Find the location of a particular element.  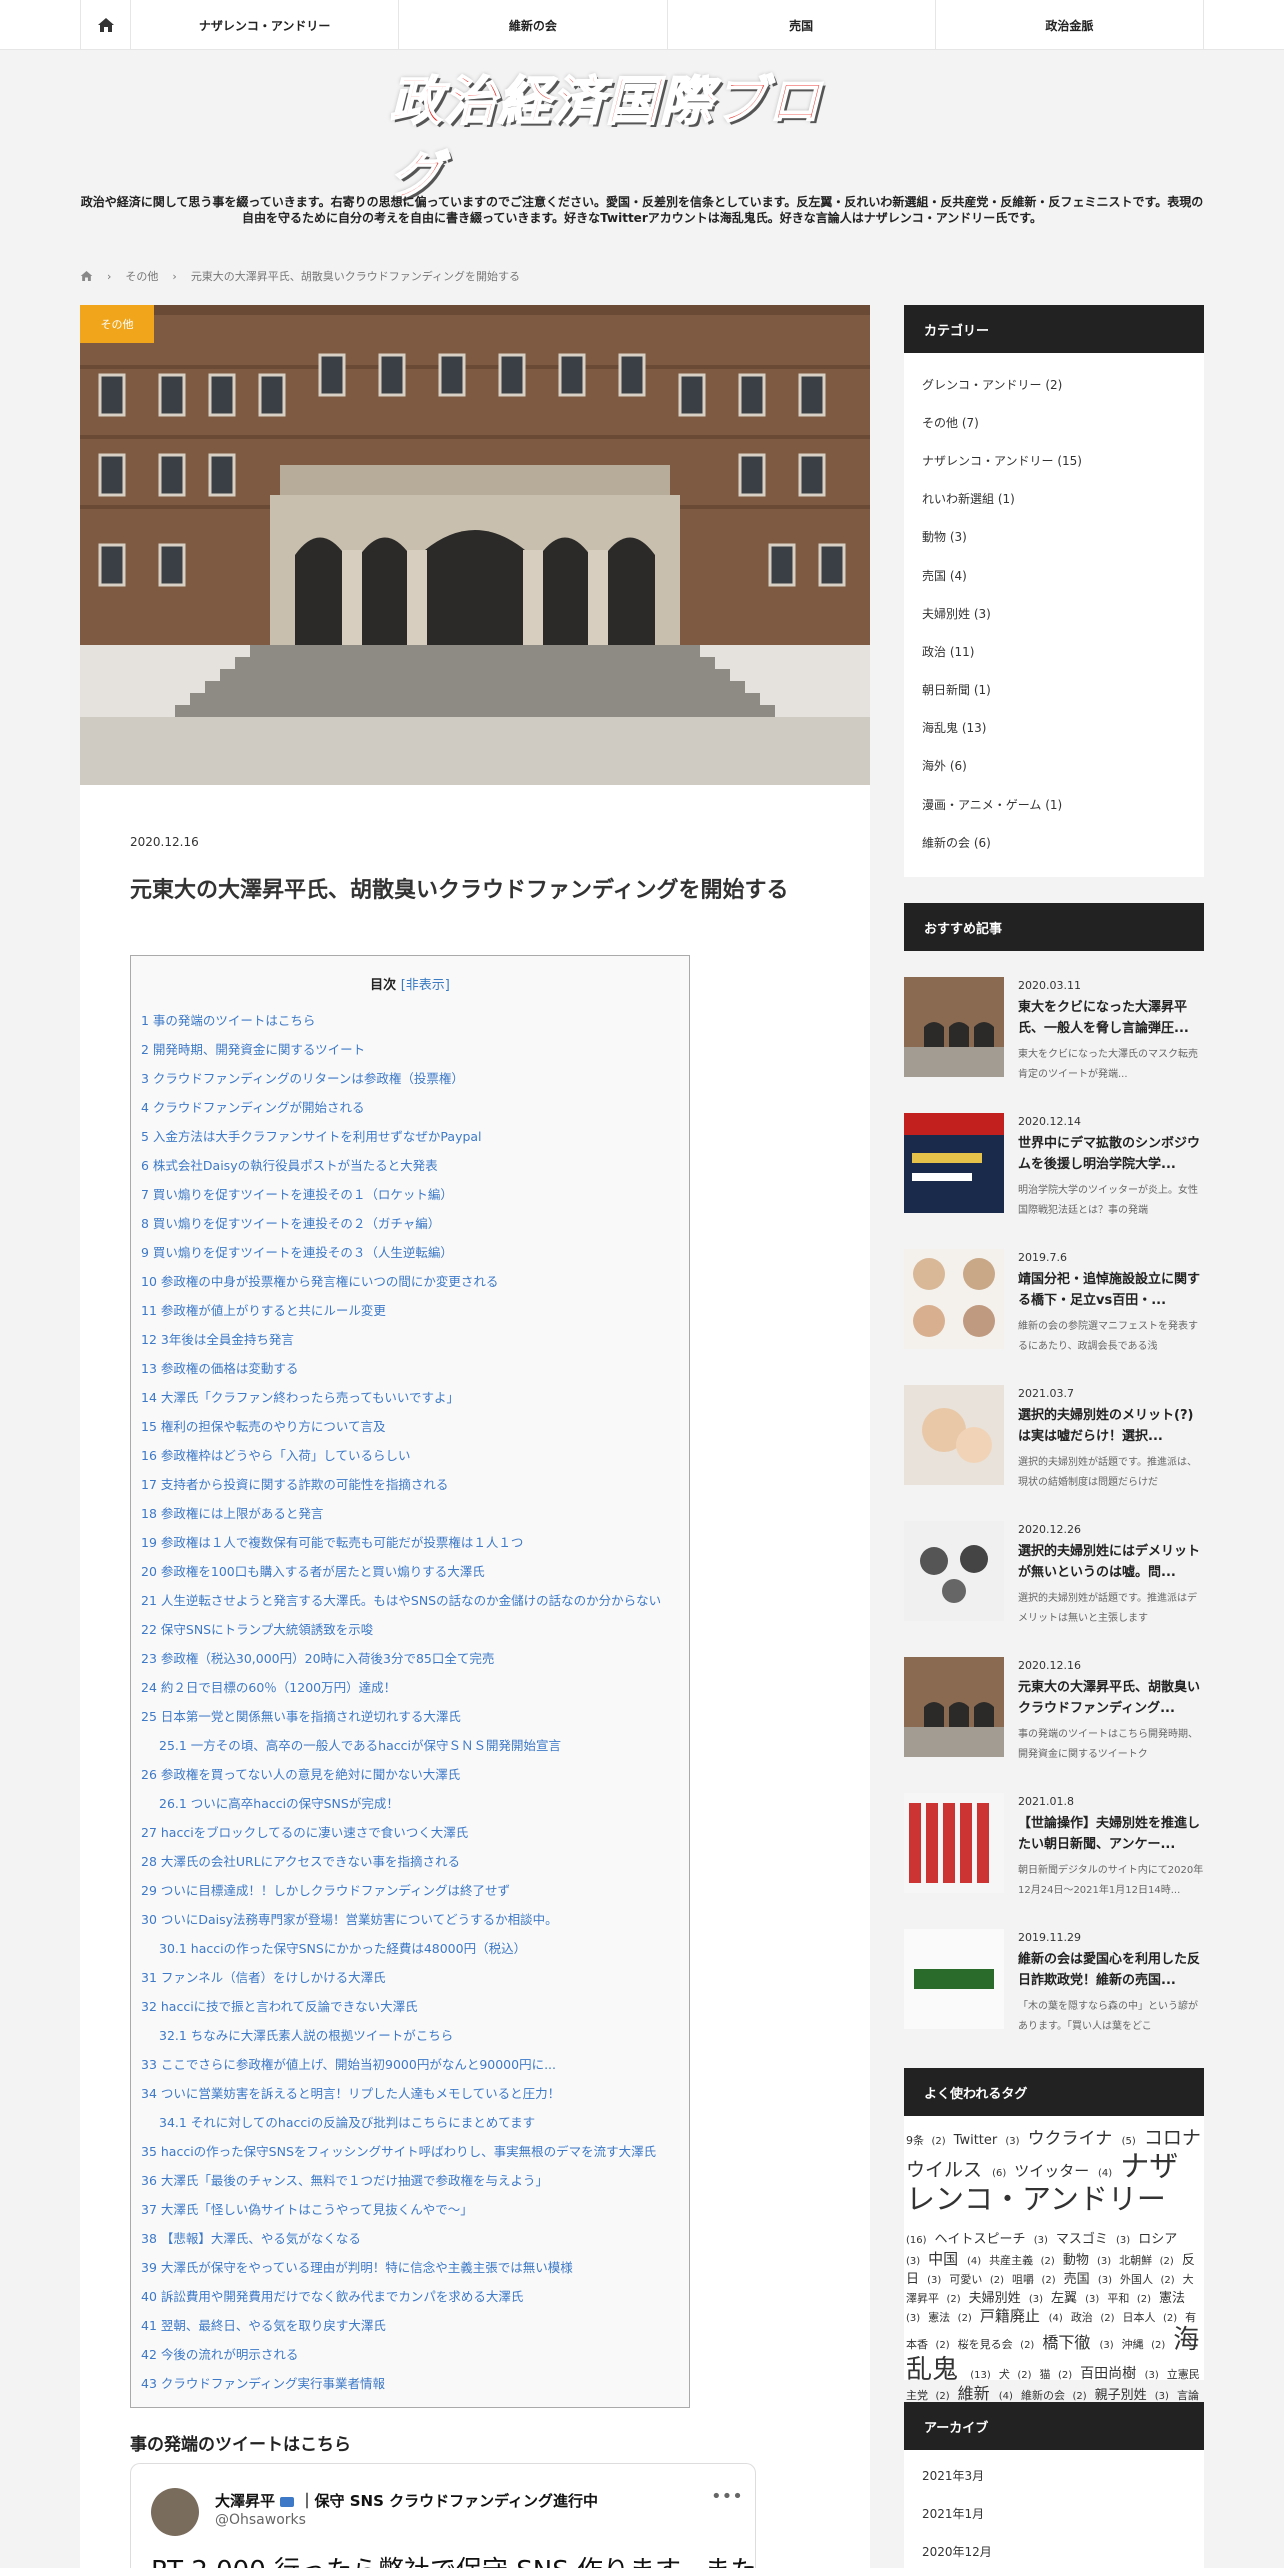

toc-item: 25 日本第一党と関係無い事を指摘され逆切れする大澤氏 is located at coordinates (413, 1716).